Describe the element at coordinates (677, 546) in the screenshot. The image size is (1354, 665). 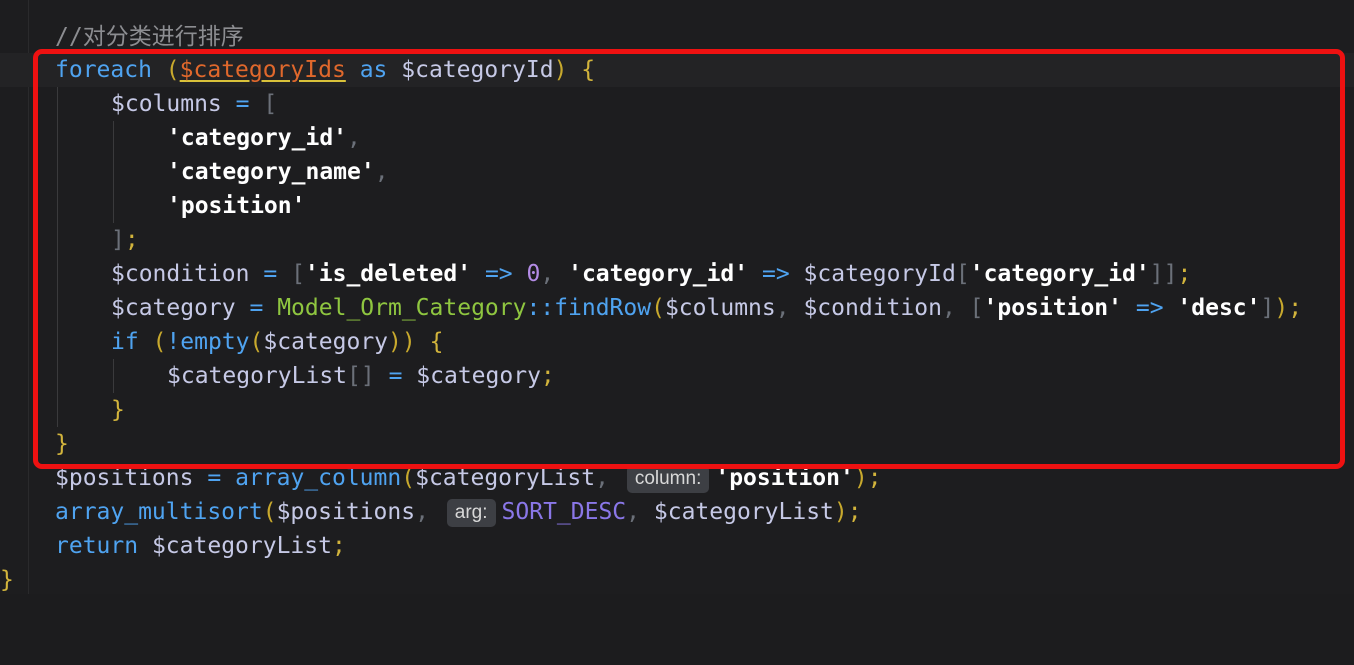
I see `code-line-16: return $categoryList;` at that location.